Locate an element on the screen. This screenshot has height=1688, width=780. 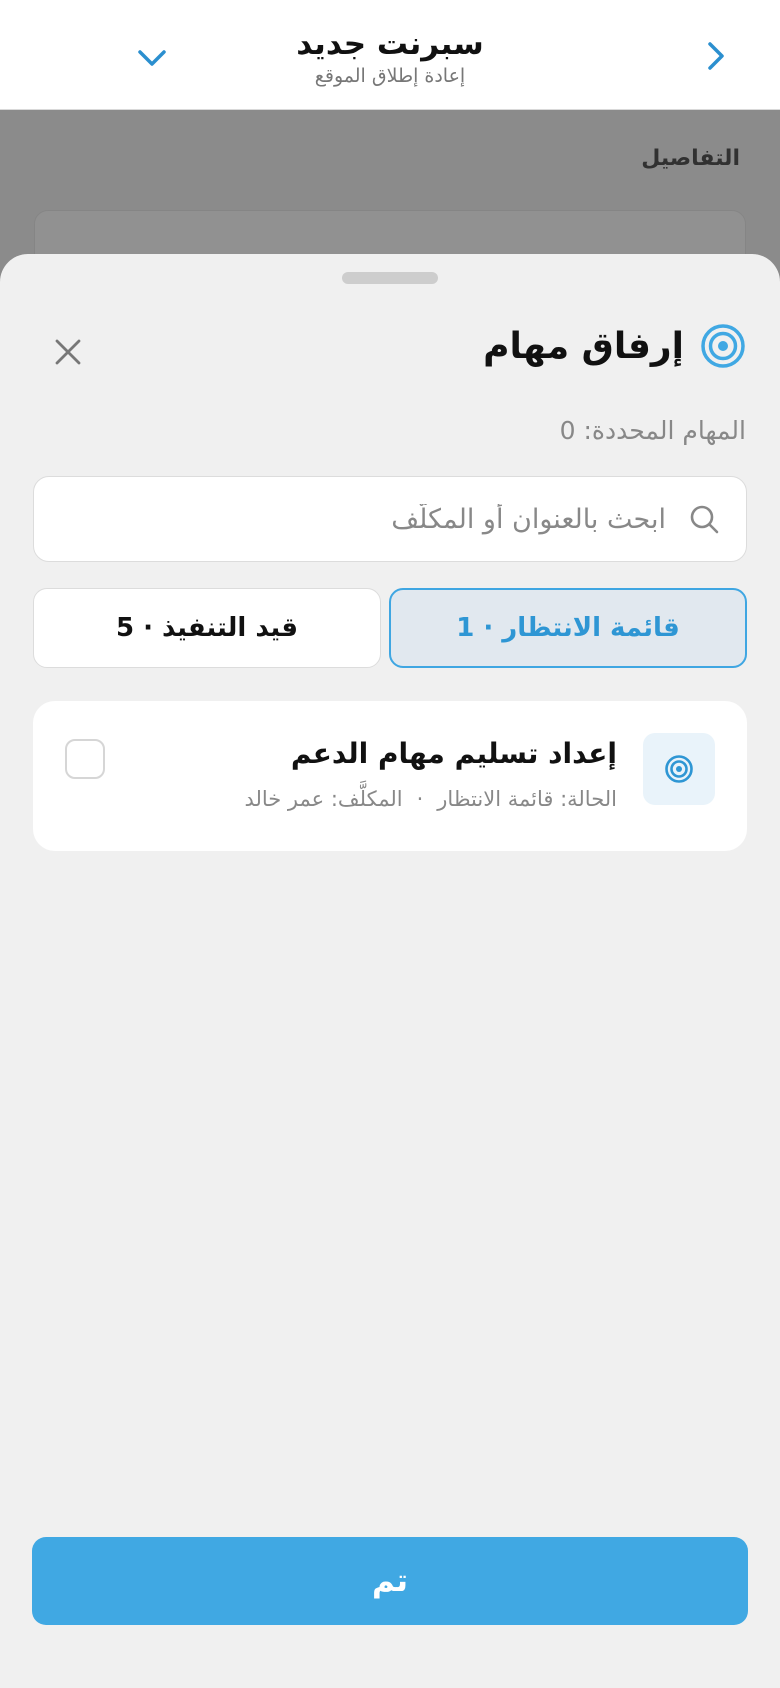
close-icon is located at coordinates (68, 352).